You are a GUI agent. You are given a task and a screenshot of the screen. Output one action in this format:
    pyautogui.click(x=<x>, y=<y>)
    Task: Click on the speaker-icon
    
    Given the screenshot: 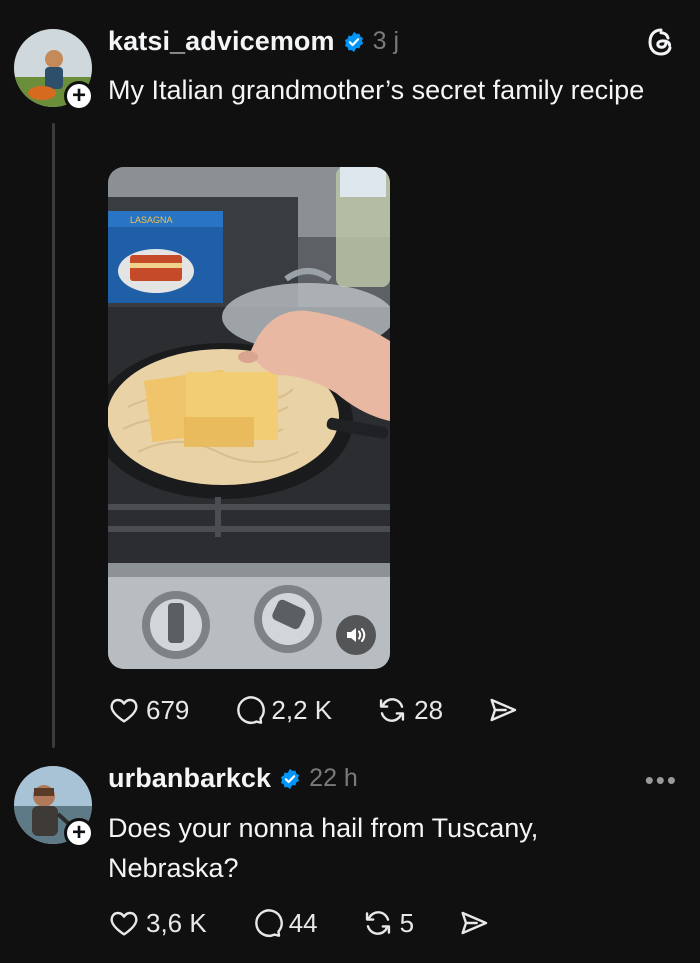 What is the action you would take?
    pyautogui.click(x=356, y=635)
    